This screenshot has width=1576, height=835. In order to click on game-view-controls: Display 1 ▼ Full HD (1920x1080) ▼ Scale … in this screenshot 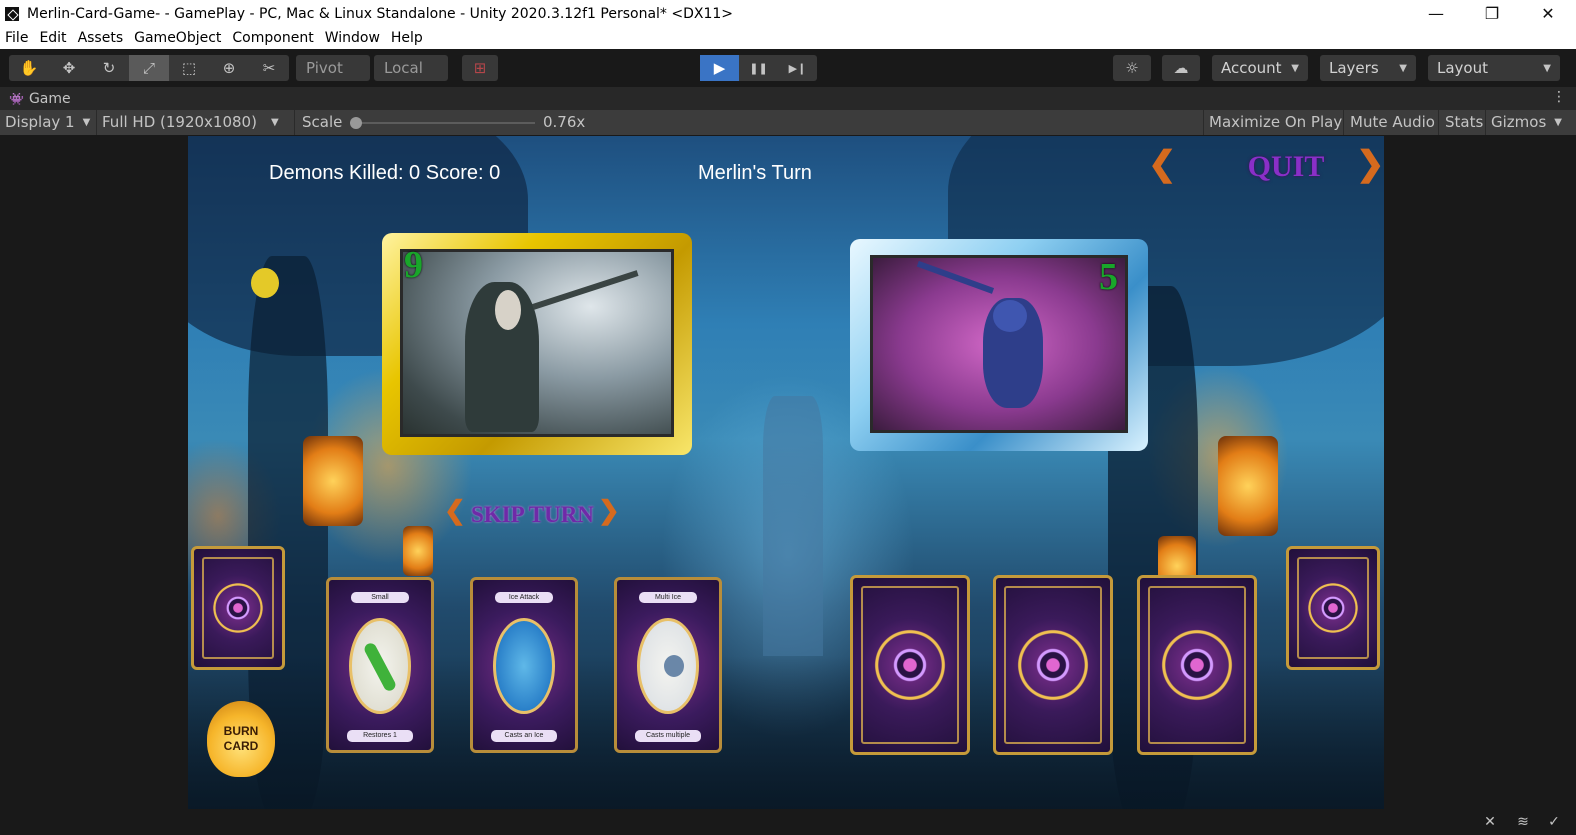, I will do `click(788, 122)`.